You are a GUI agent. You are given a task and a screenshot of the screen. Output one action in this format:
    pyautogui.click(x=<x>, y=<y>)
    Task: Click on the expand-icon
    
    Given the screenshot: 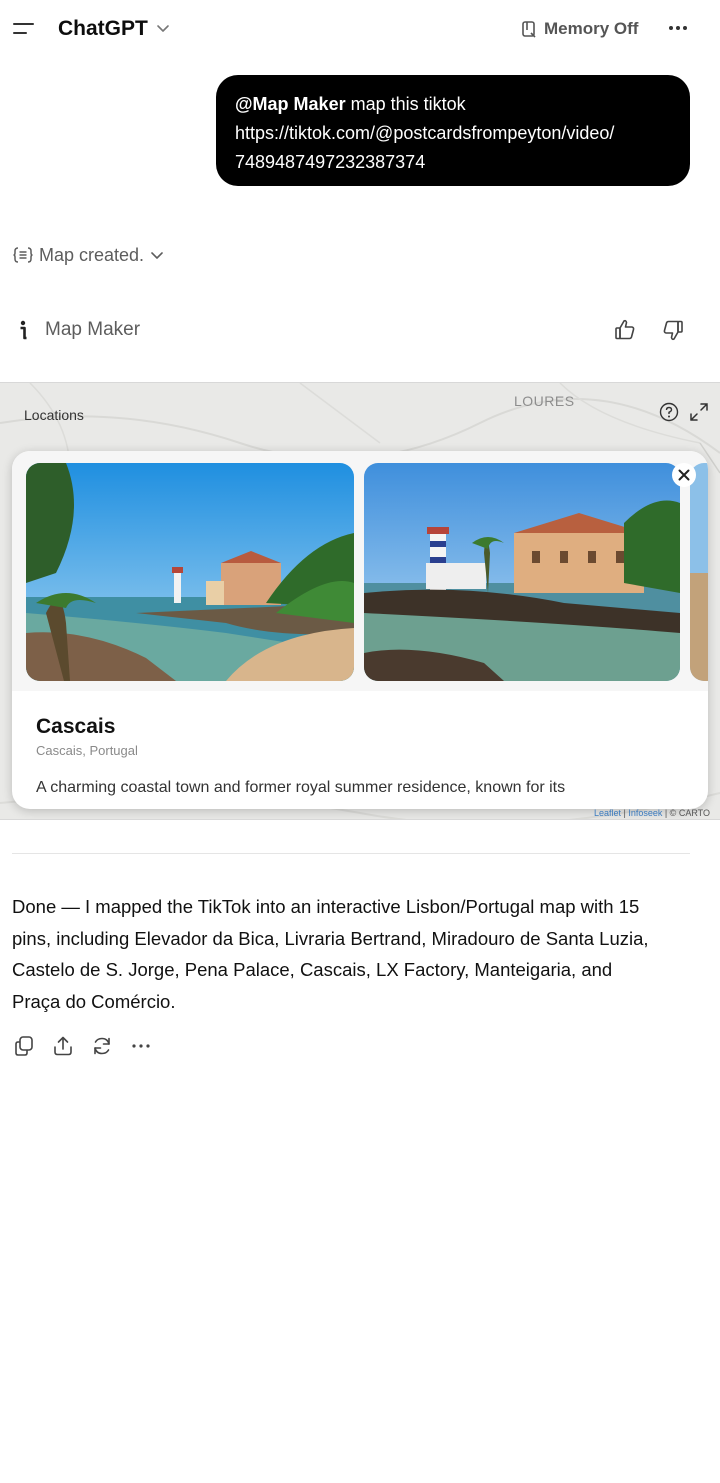 What is the action you would take?
    pyautogui.click(x=699, y=412)
    